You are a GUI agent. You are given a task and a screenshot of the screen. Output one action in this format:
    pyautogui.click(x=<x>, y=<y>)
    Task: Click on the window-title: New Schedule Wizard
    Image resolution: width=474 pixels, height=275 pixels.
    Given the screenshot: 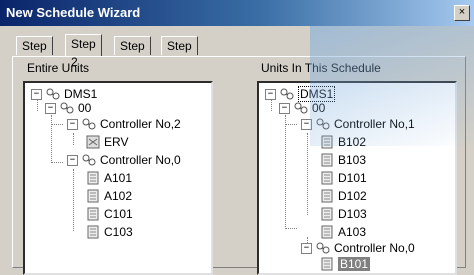 What is the action you would take?
    pyautogui.click(x=73, y=12)
    